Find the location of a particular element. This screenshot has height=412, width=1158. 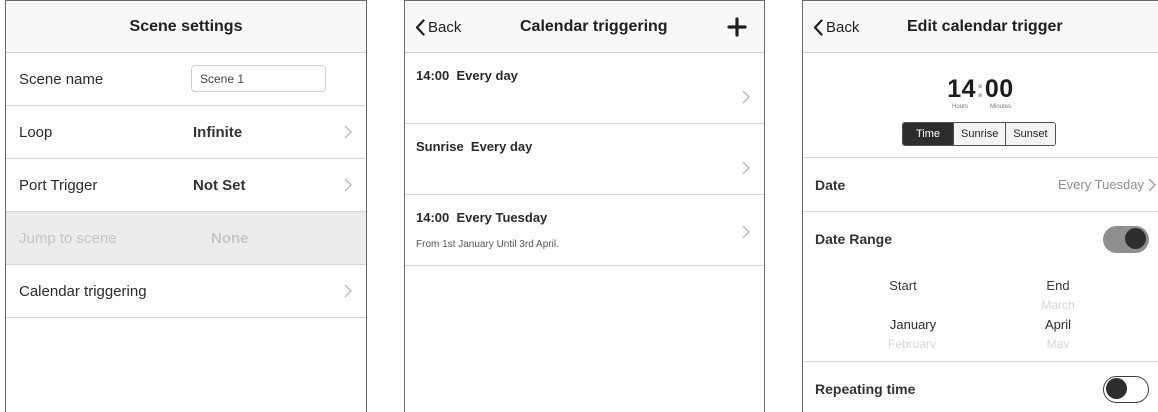

add-trigger-button is located at coordinates (737, 27).